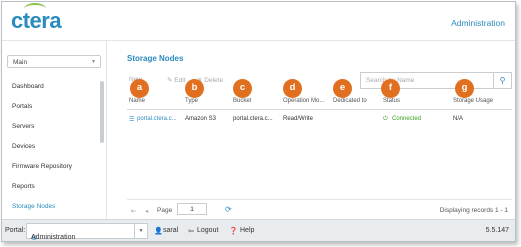  Describe the element at coordinates (342, 88) in the screenshot. I see `annotation-badge-e: e` at that location.